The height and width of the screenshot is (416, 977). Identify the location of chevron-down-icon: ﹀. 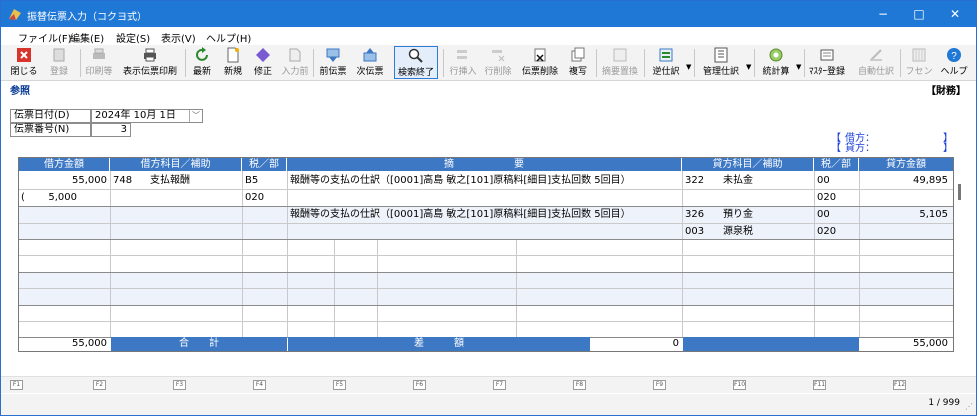
(195, 116).